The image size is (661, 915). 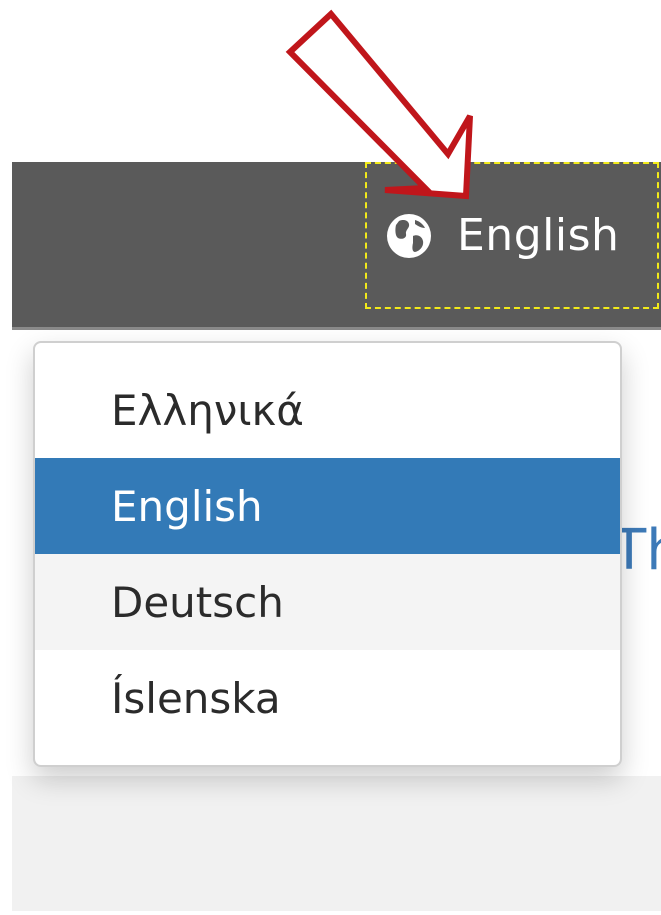 What do you see at coordinates (327, 506) in the screenshot?
I see `language-option-english: English` at bounding box center [327, 506].